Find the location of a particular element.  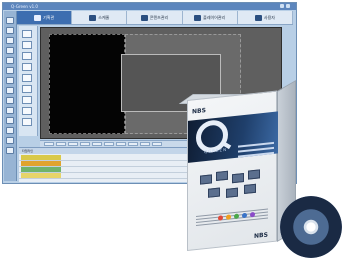

left-toolbar is located at coordinates (10, 96).